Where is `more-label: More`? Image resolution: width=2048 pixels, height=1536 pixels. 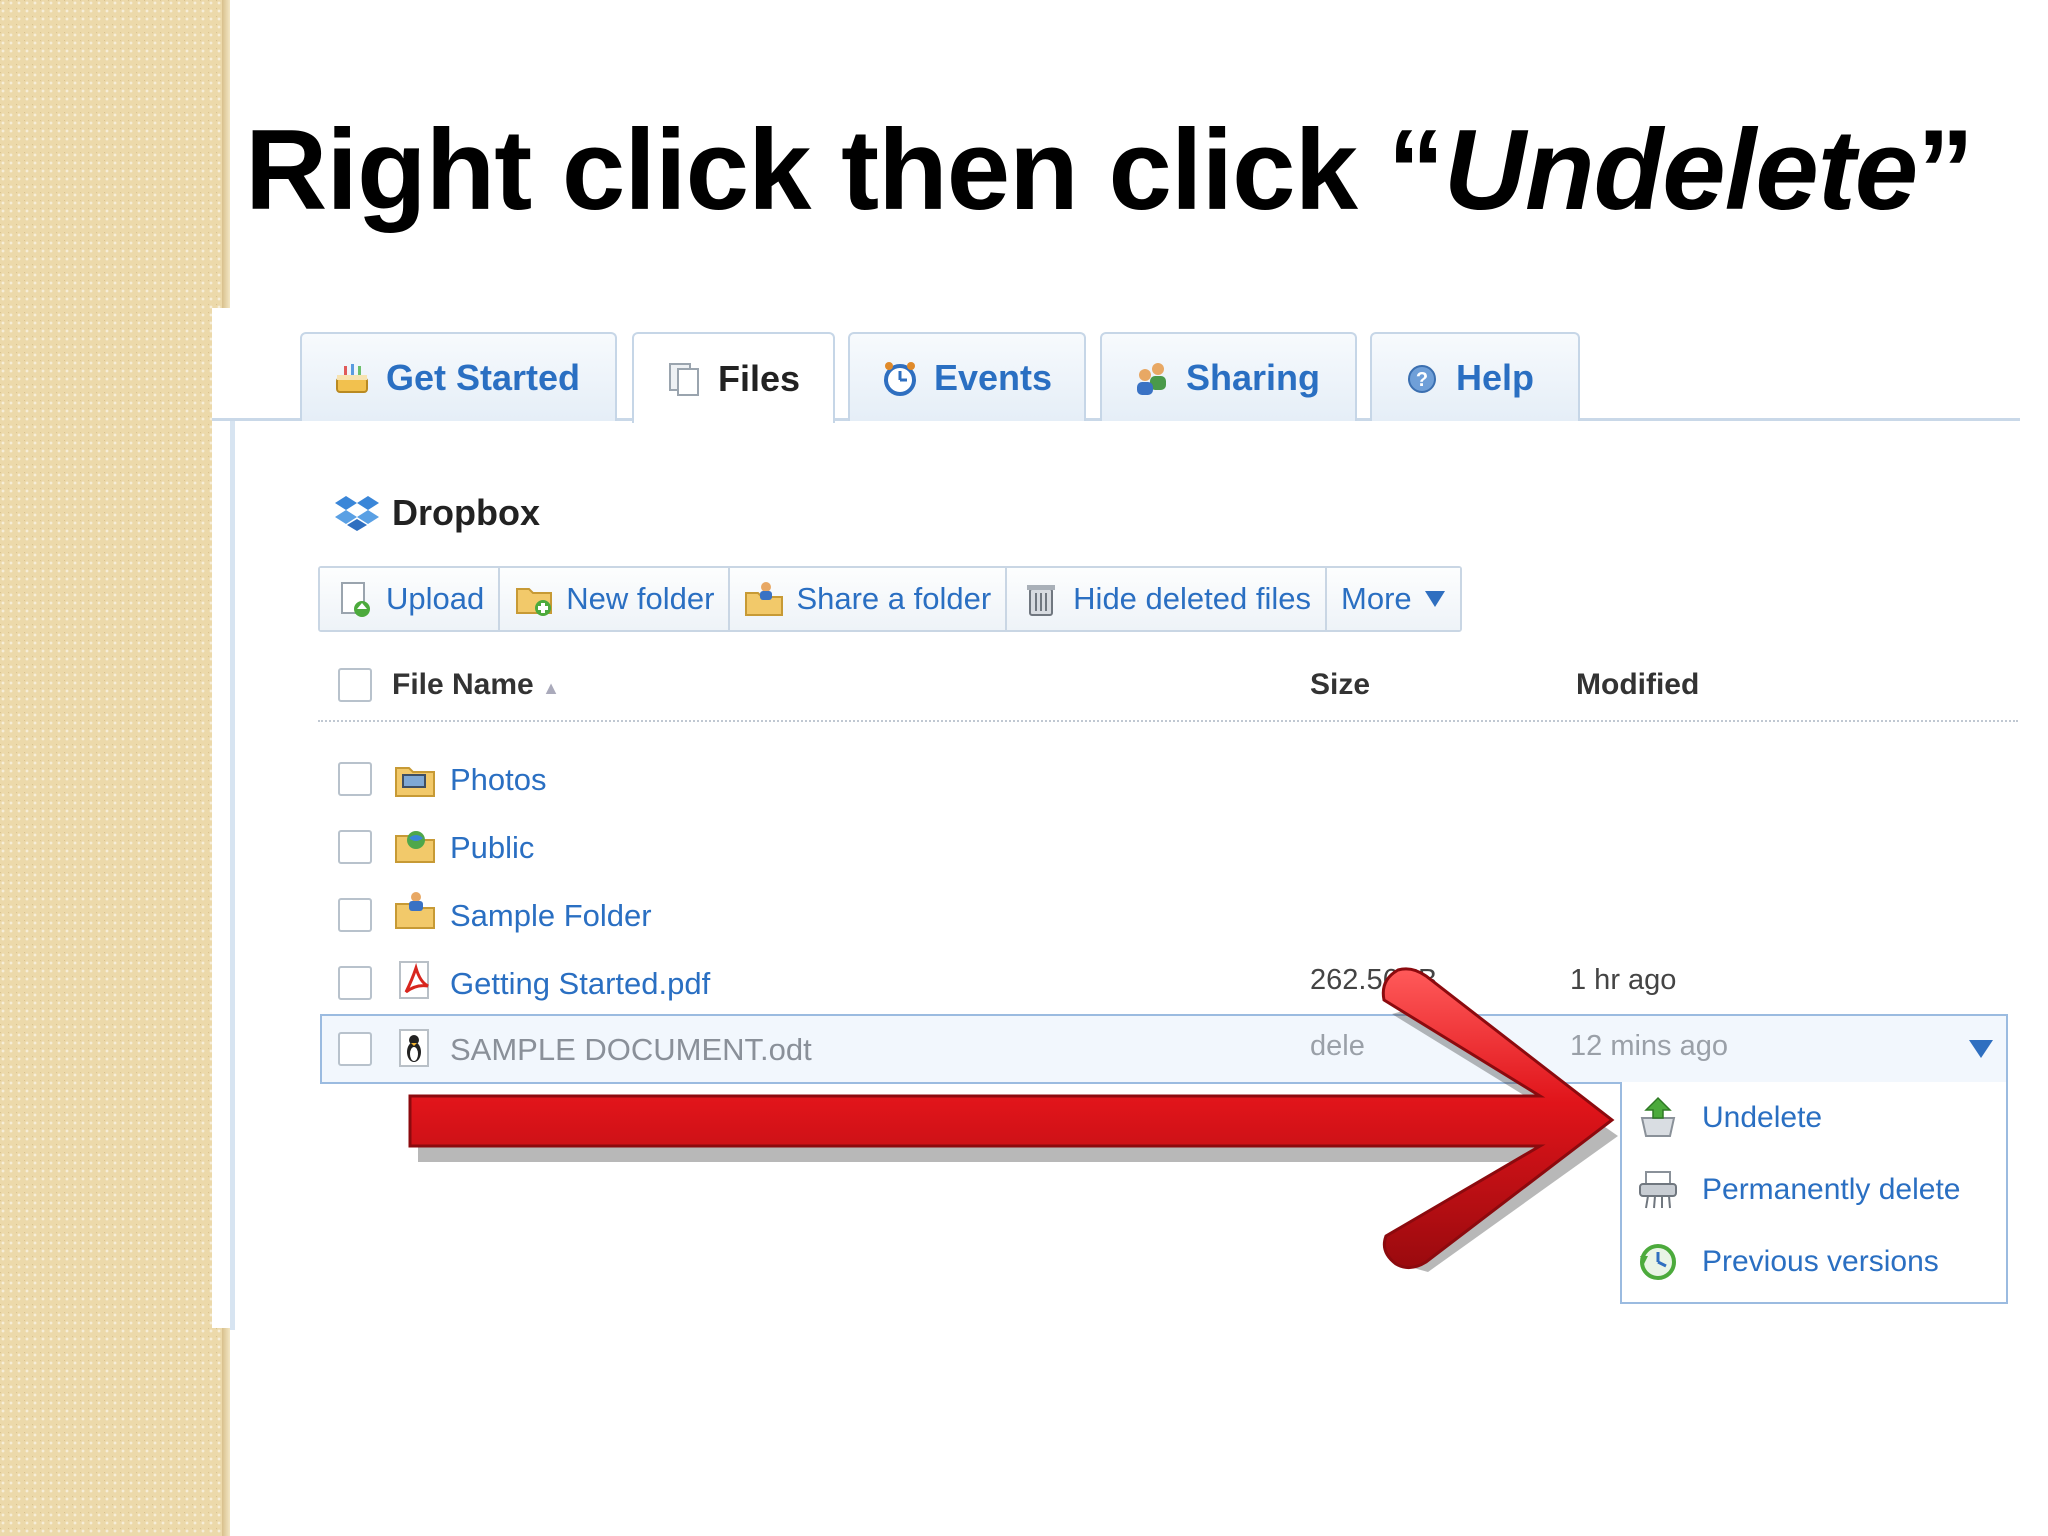 more-label: More is located at coordinates (1376, 598).